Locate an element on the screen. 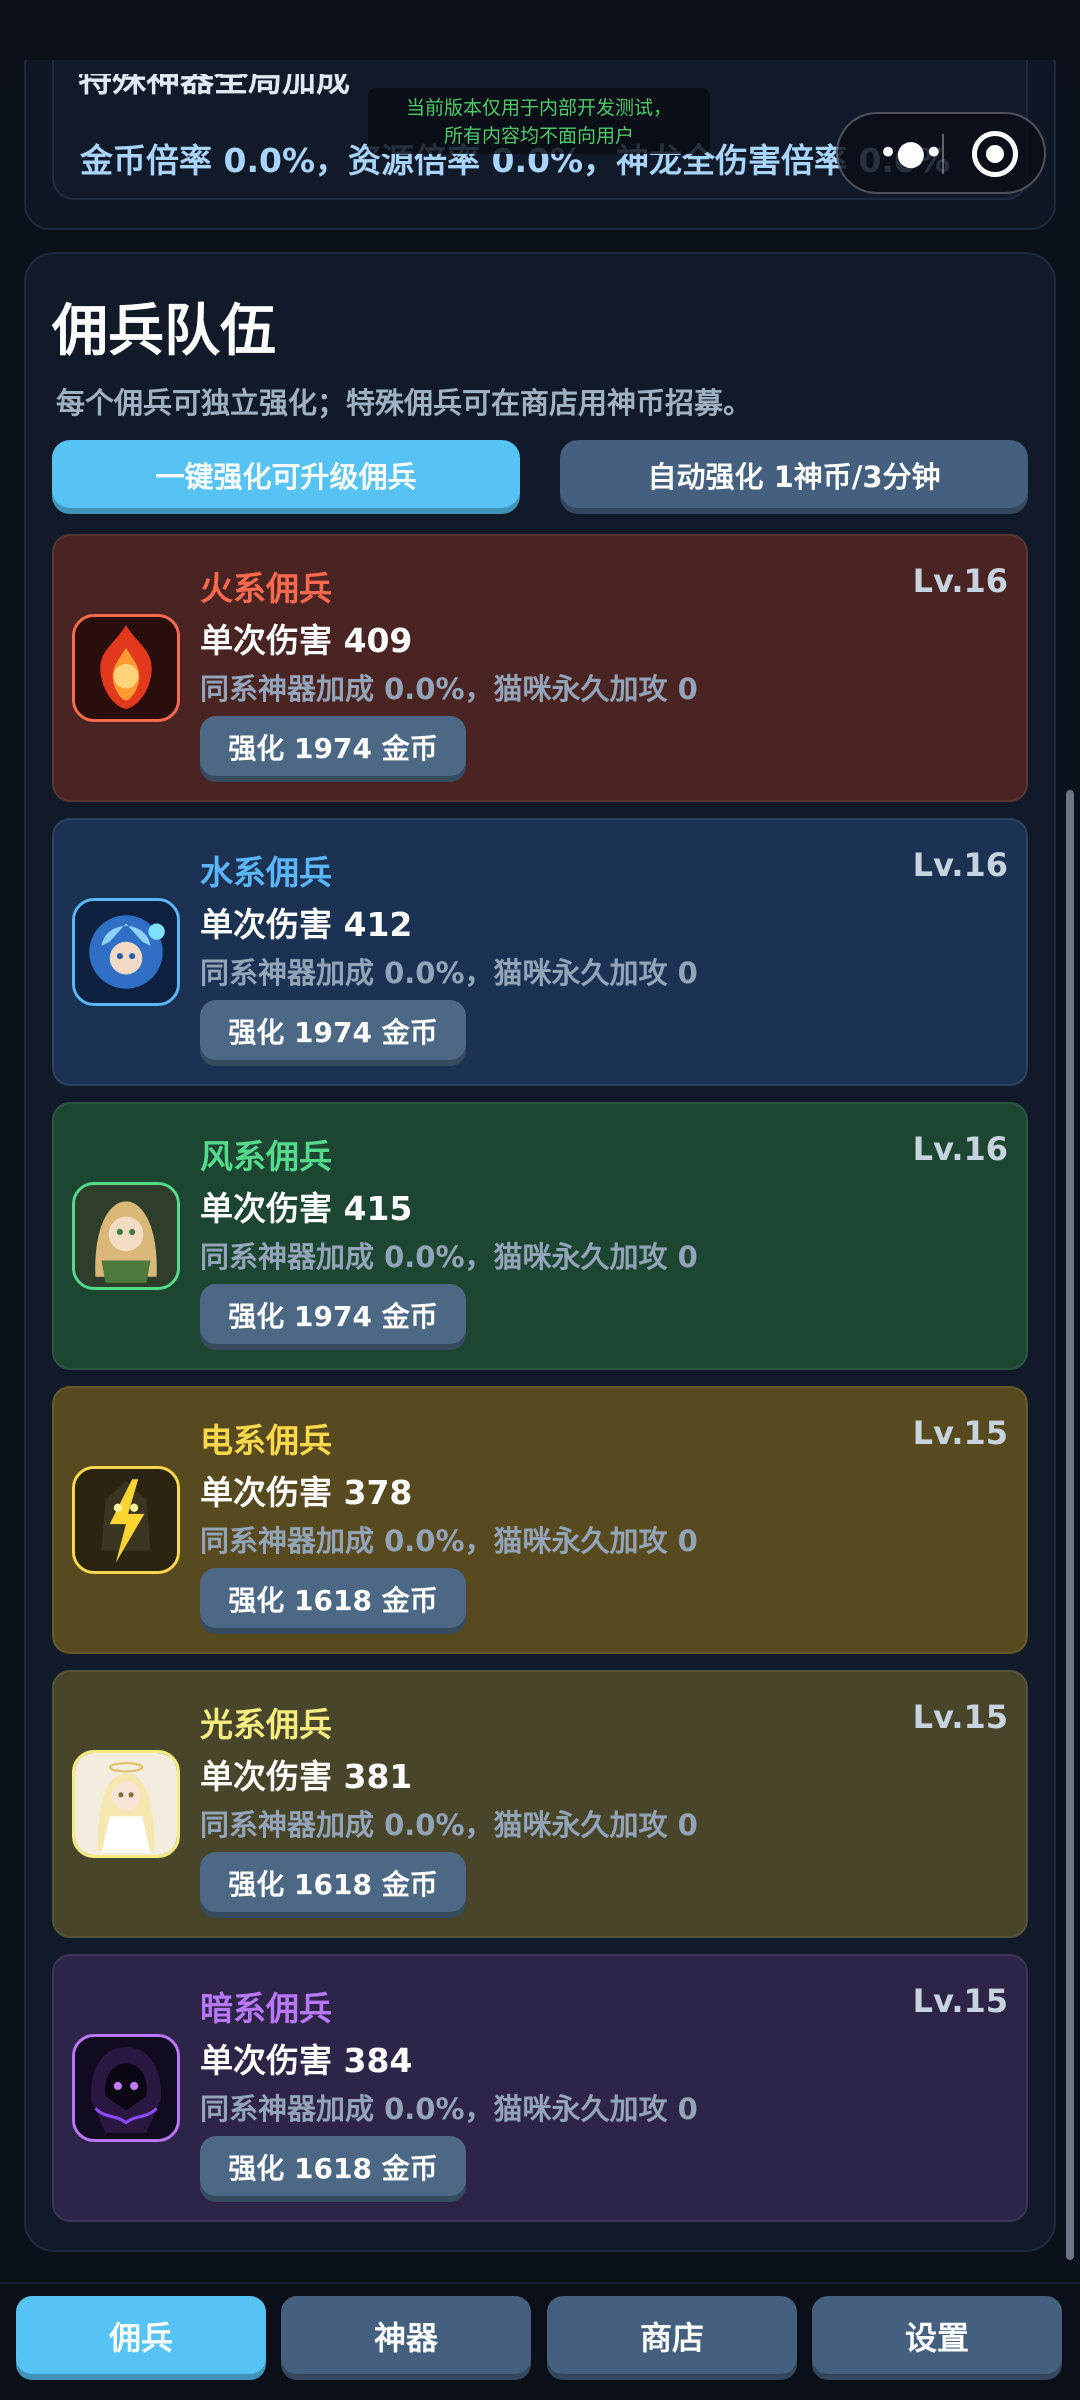  mercenary-name: 水系佣兵 is located at coordinates (266, 872).